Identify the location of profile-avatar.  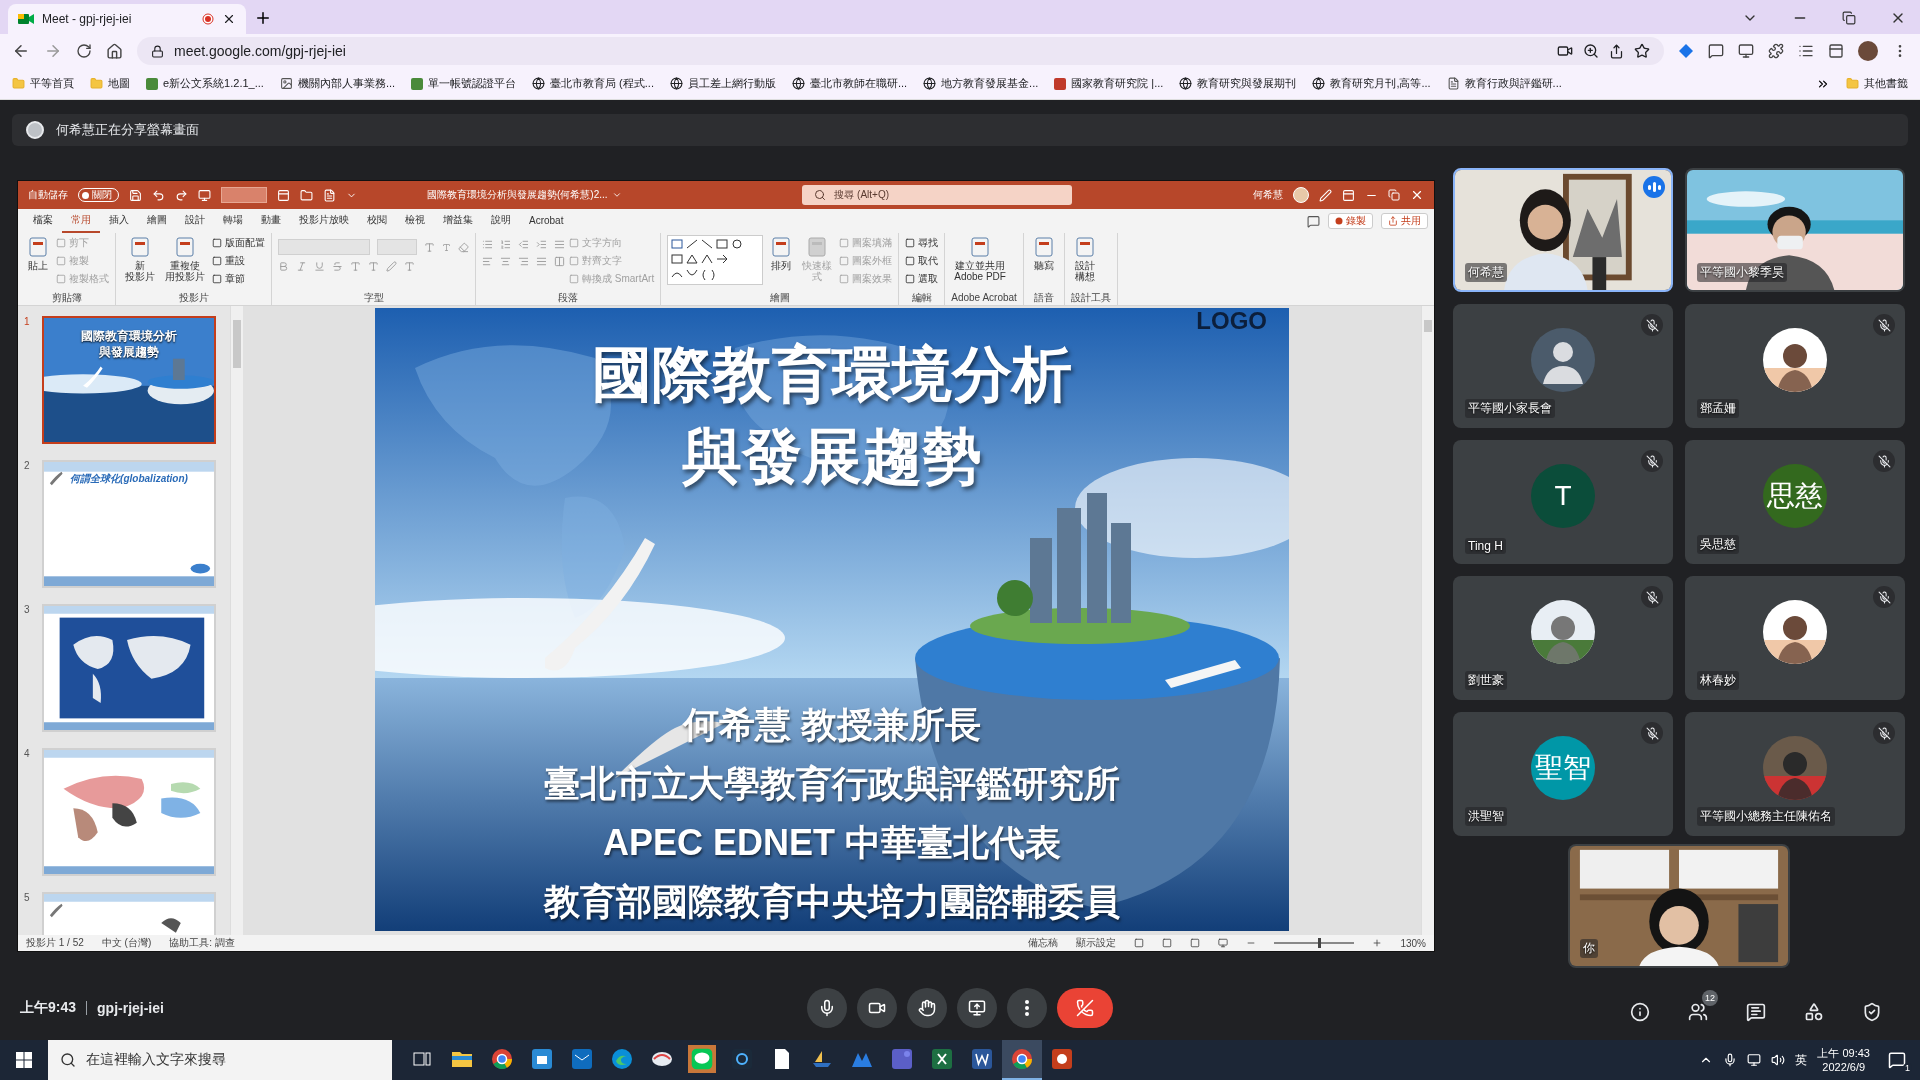
(1868, 51).